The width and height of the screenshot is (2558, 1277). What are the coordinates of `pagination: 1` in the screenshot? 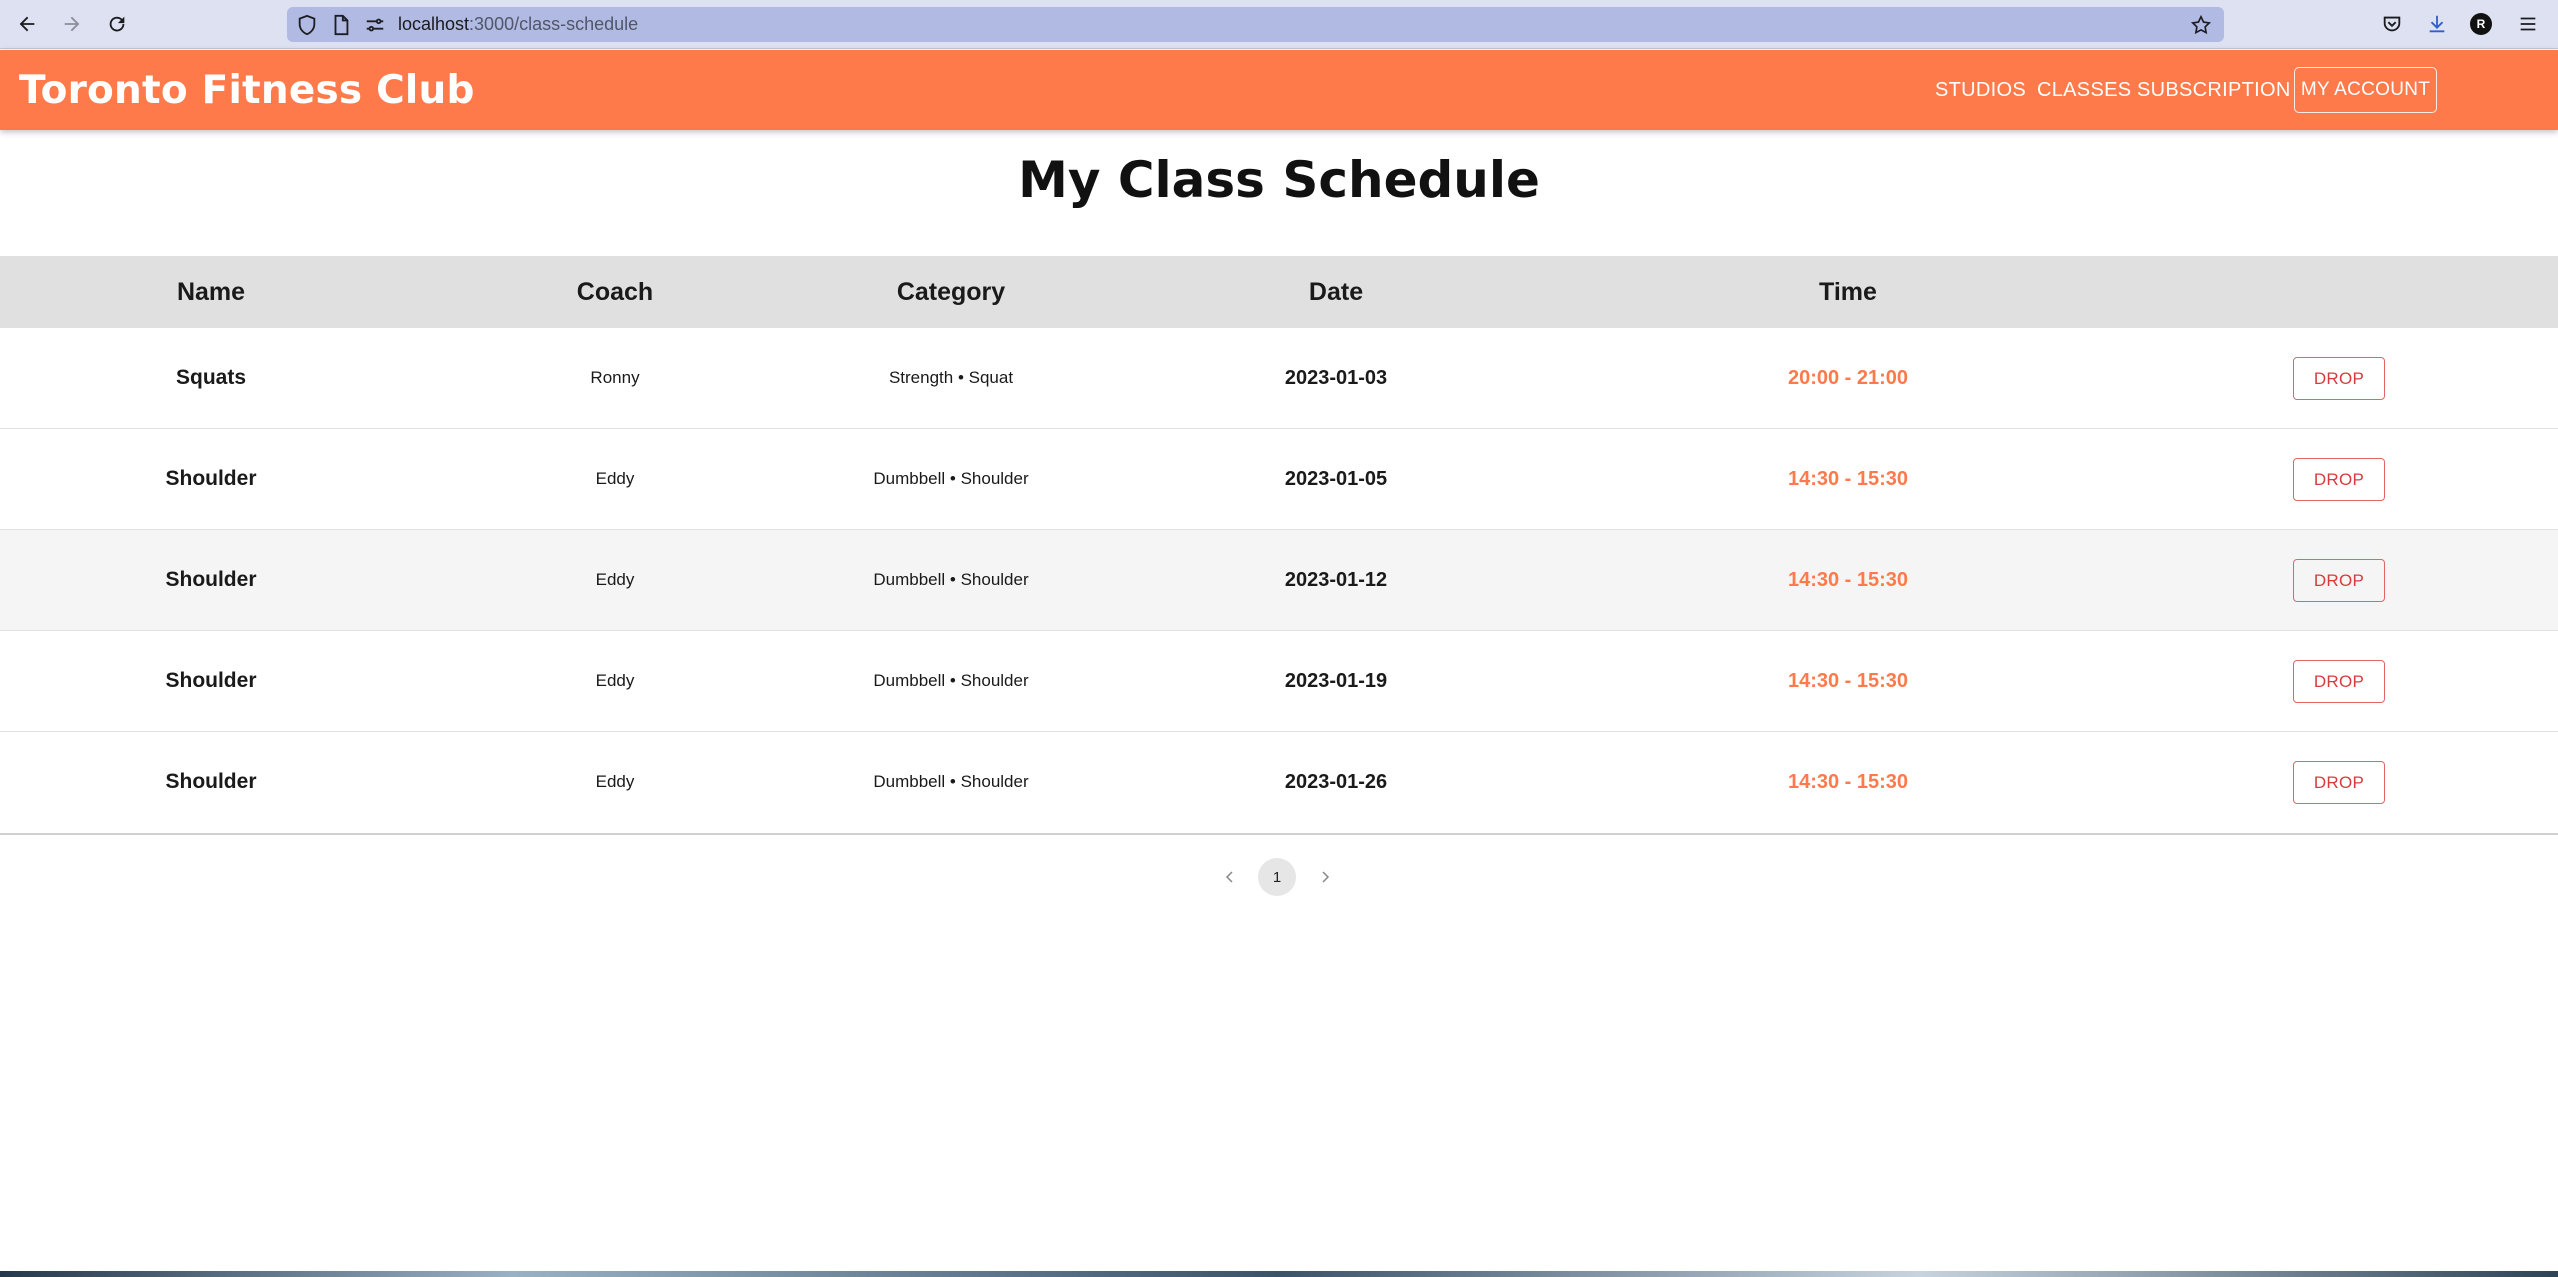 It's located at (1279, 877).